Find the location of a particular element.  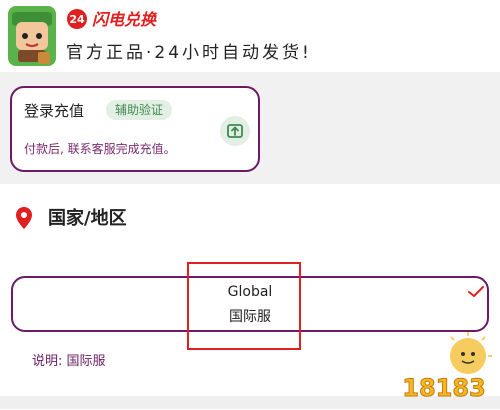

share-out-button is located at coordinates (235, 131).